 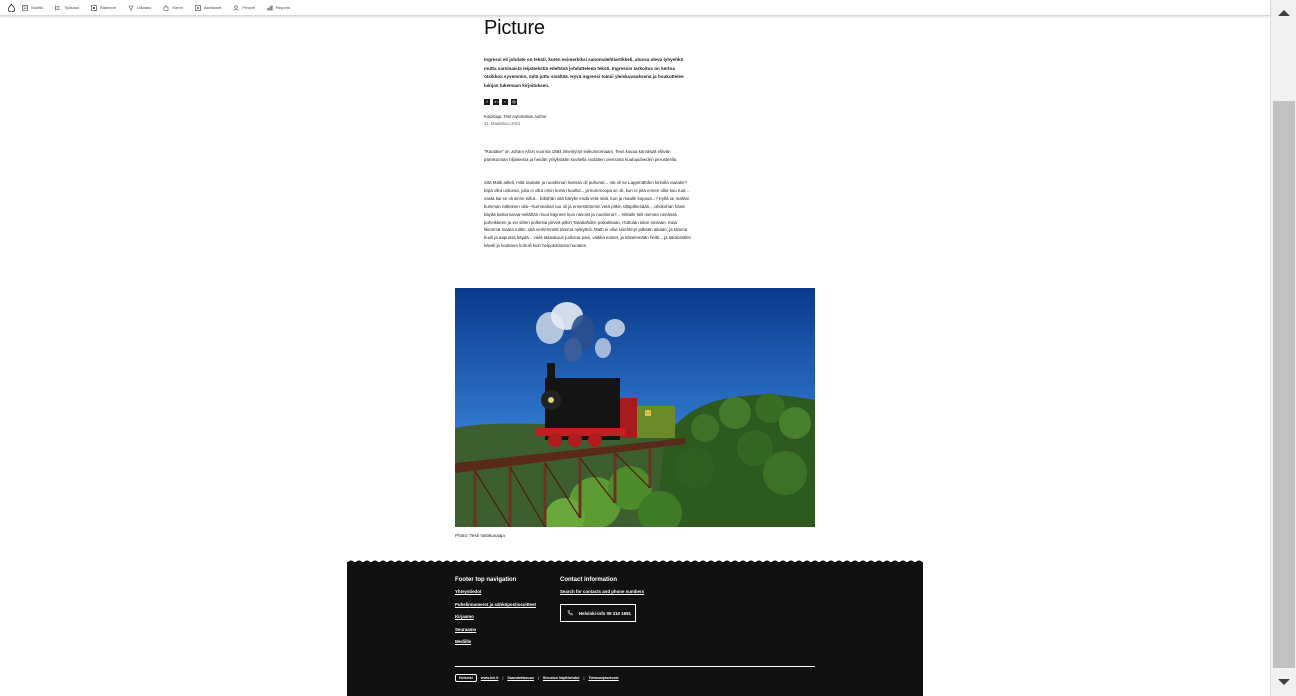 I want to click on config-icon, so click(x=197, y=7).